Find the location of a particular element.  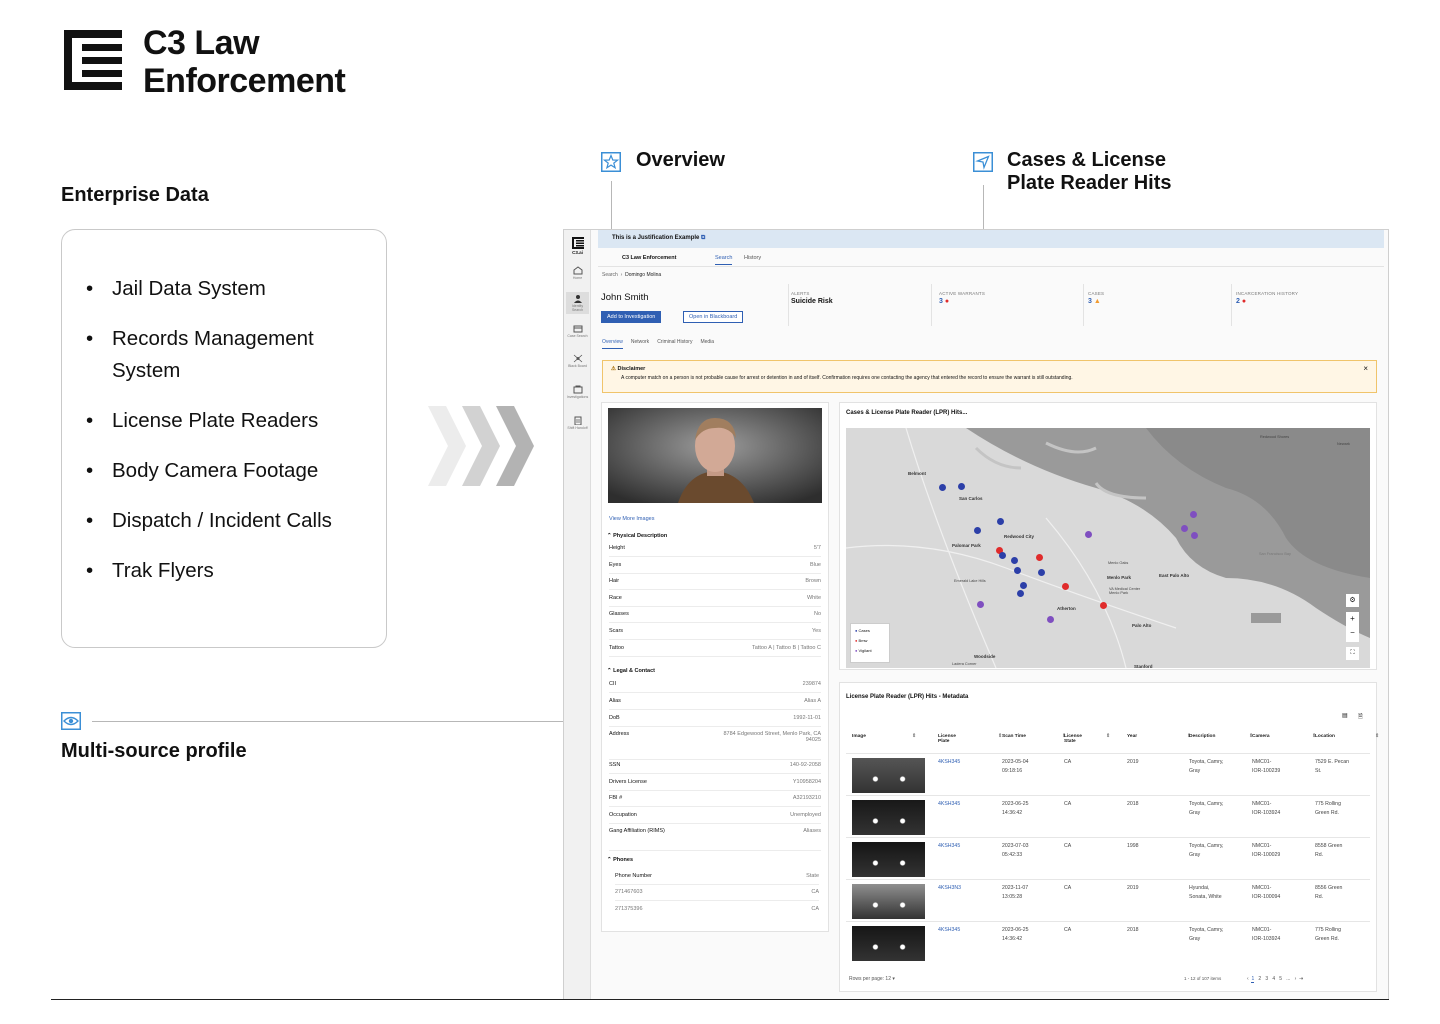

cell-line: 2023-11-07 is located at coordinates (1015, 888).